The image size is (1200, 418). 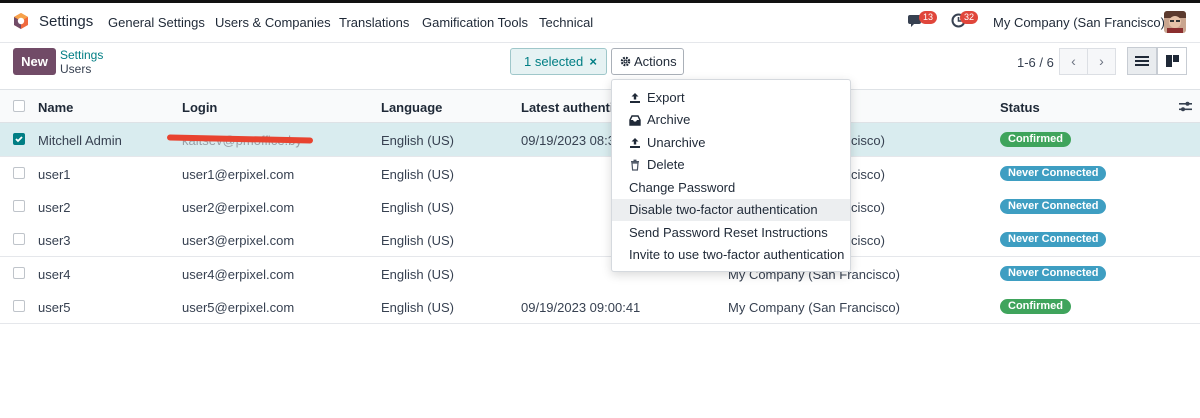 I want to click on user-login: user5@erpixel.com, so click(x=238, y=307).